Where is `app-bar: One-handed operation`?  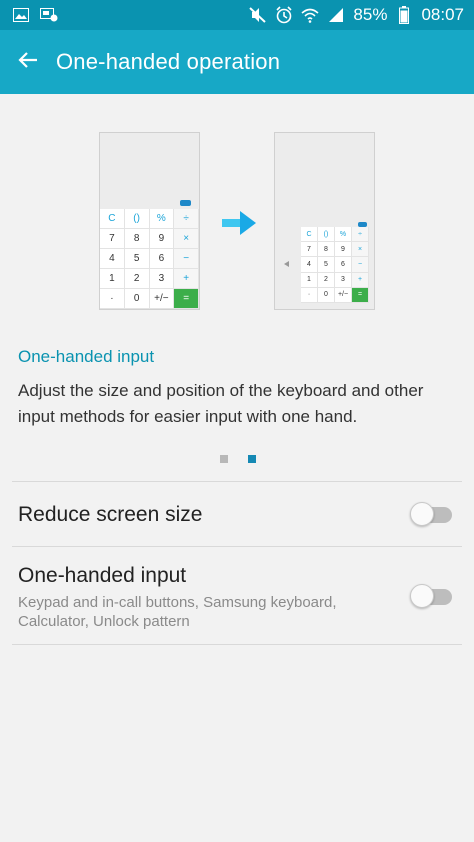 app-bar: One-handed operation is located at coordinates (237, 62).